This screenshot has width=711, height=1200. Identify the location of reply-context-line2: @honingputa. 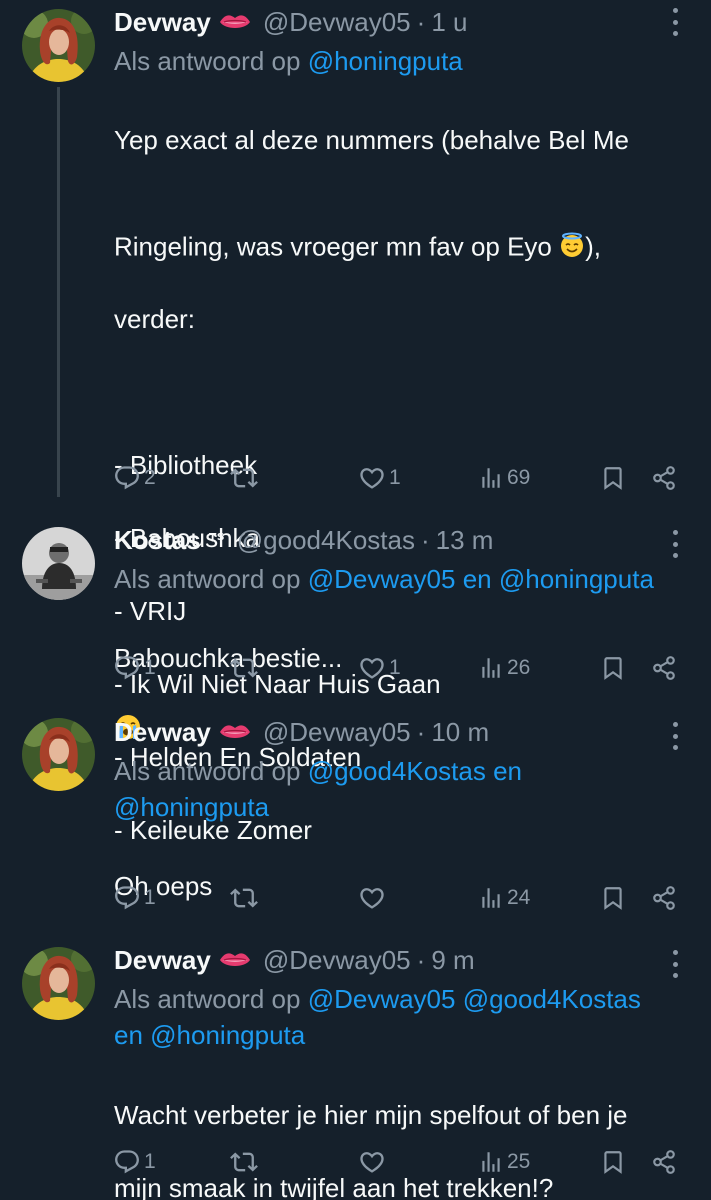
(191, 807).